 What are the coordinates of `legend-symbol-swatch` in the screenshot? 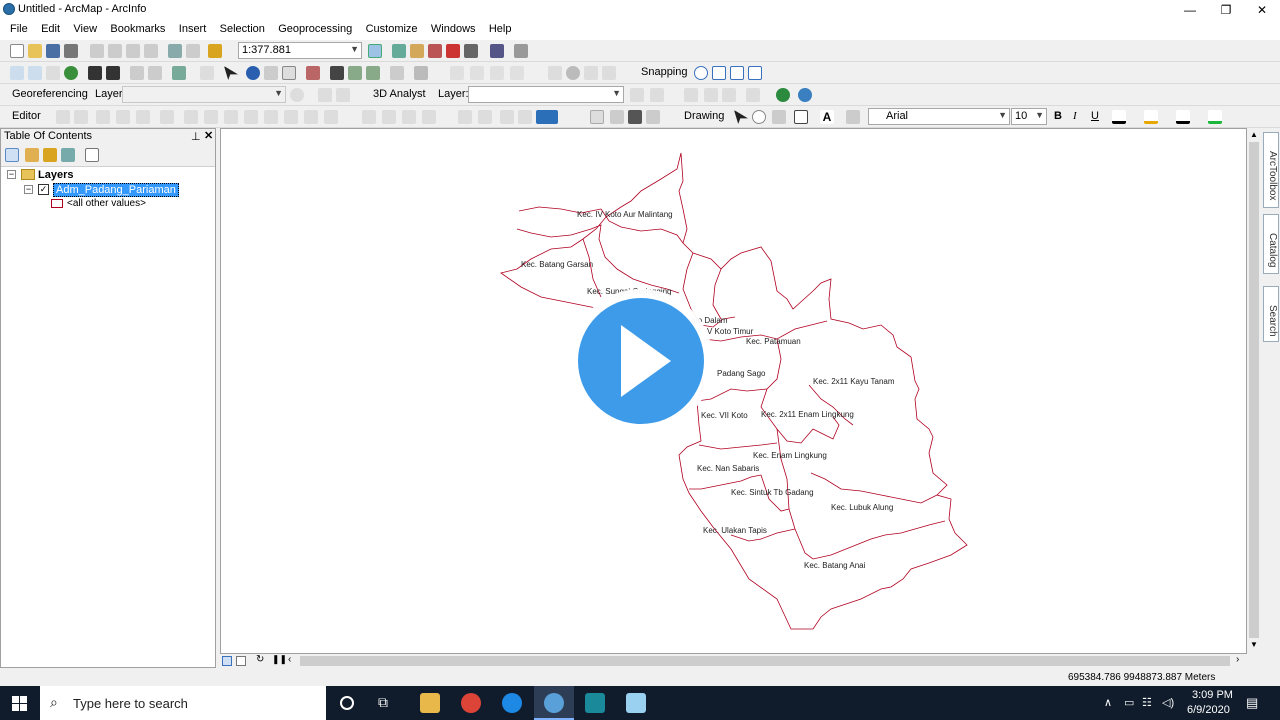 It's located at (57, 203).